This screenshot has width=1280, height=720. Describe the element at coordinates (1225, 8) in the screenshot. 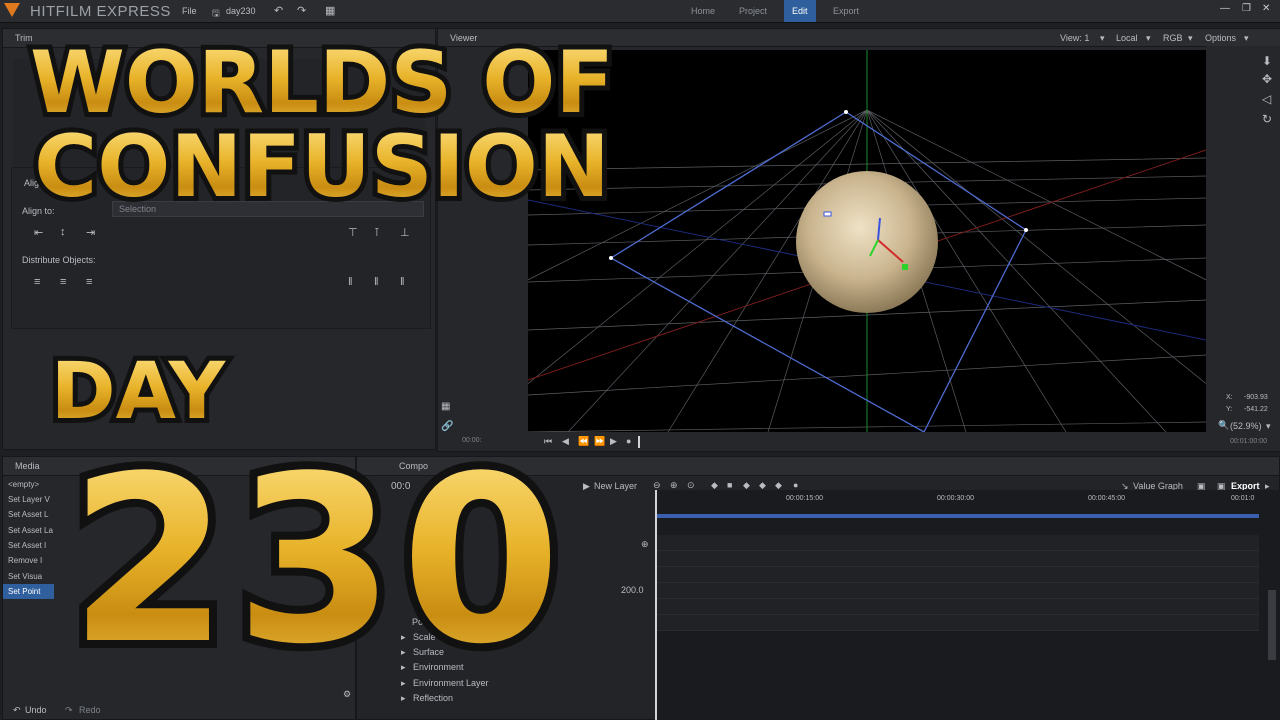

I see `minimize-icon: —` at that location.